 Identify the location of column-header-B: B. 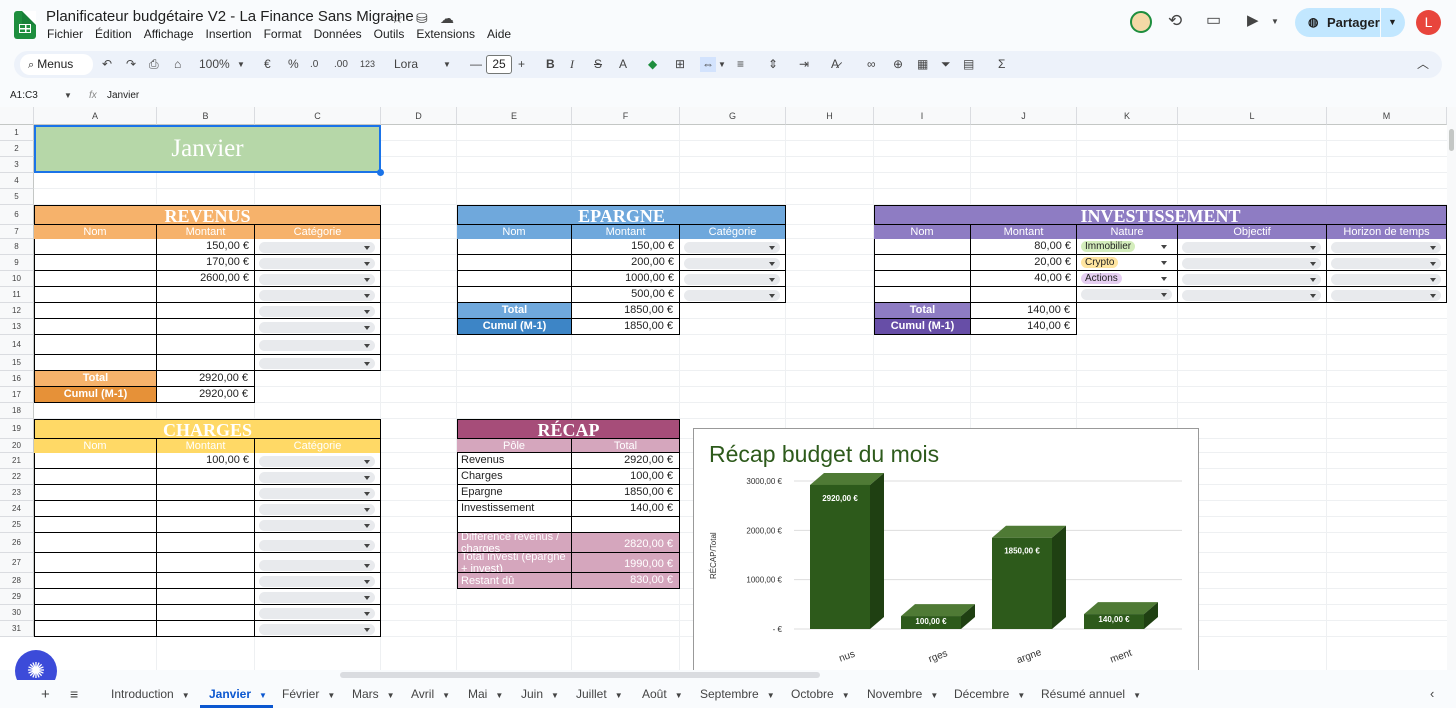
(206, 116).